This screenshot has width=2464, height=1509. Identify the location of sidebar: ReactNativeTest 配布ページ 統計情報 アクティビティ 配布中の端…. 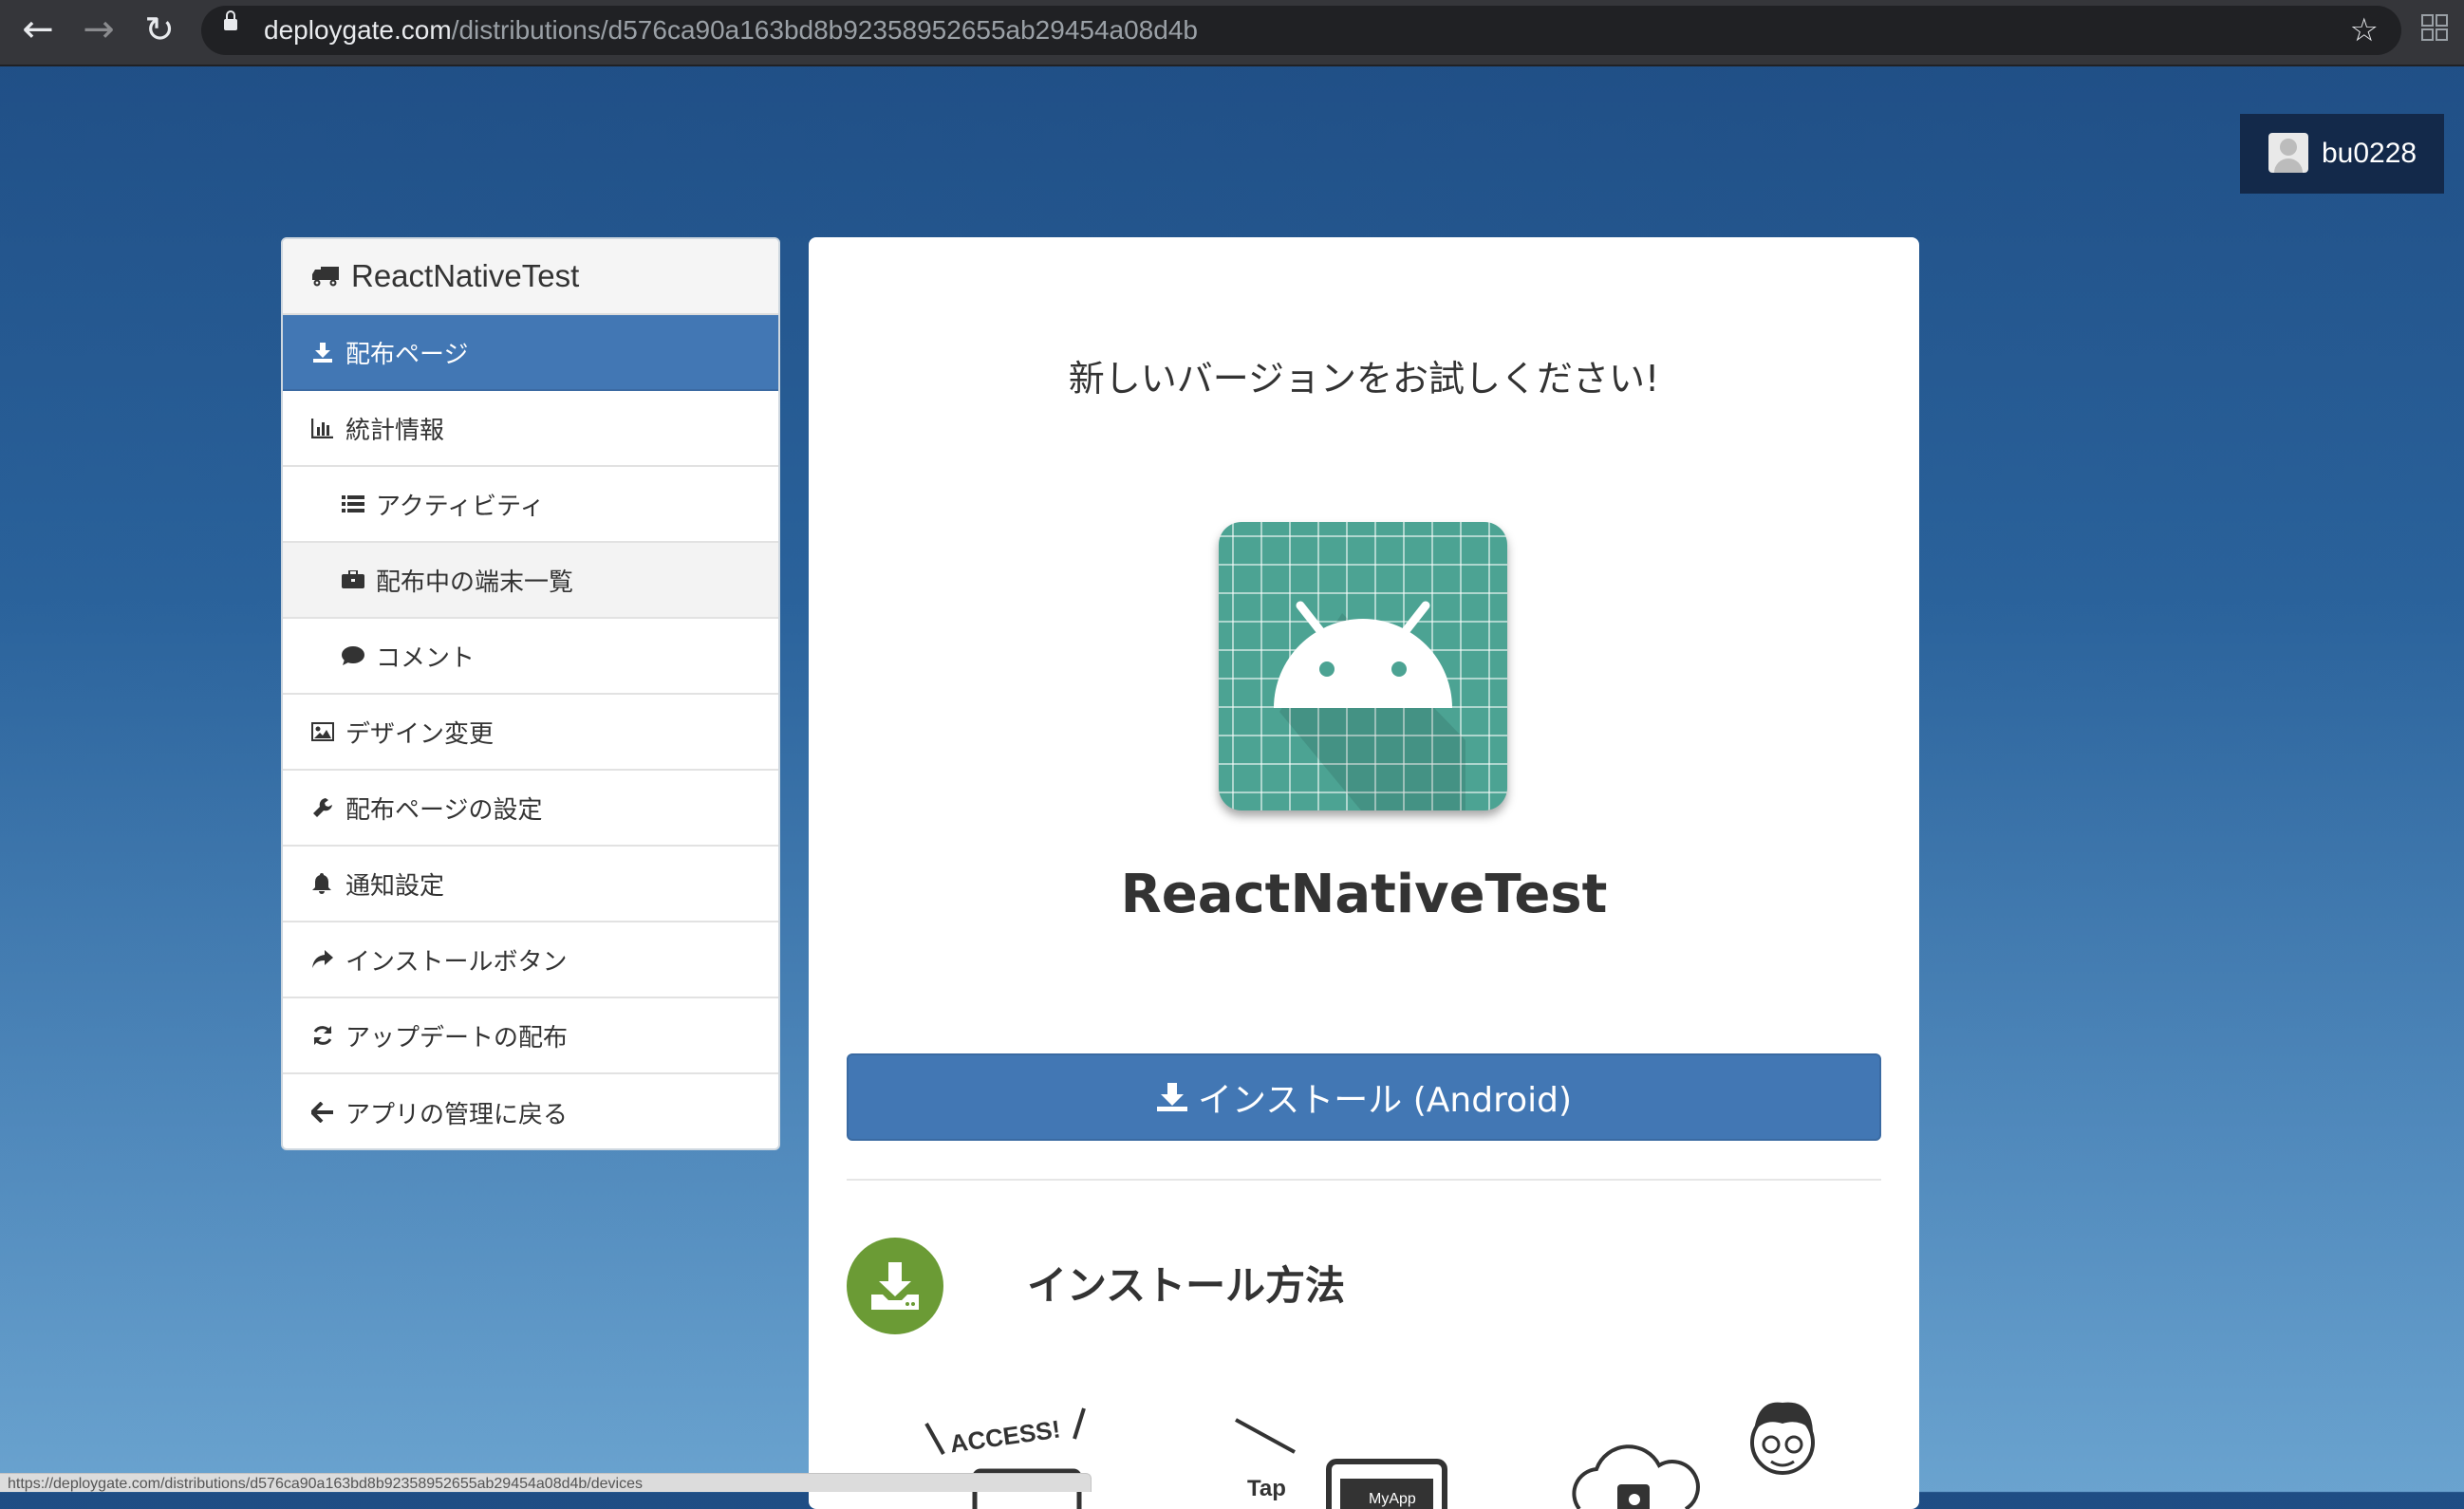
(530, 693).